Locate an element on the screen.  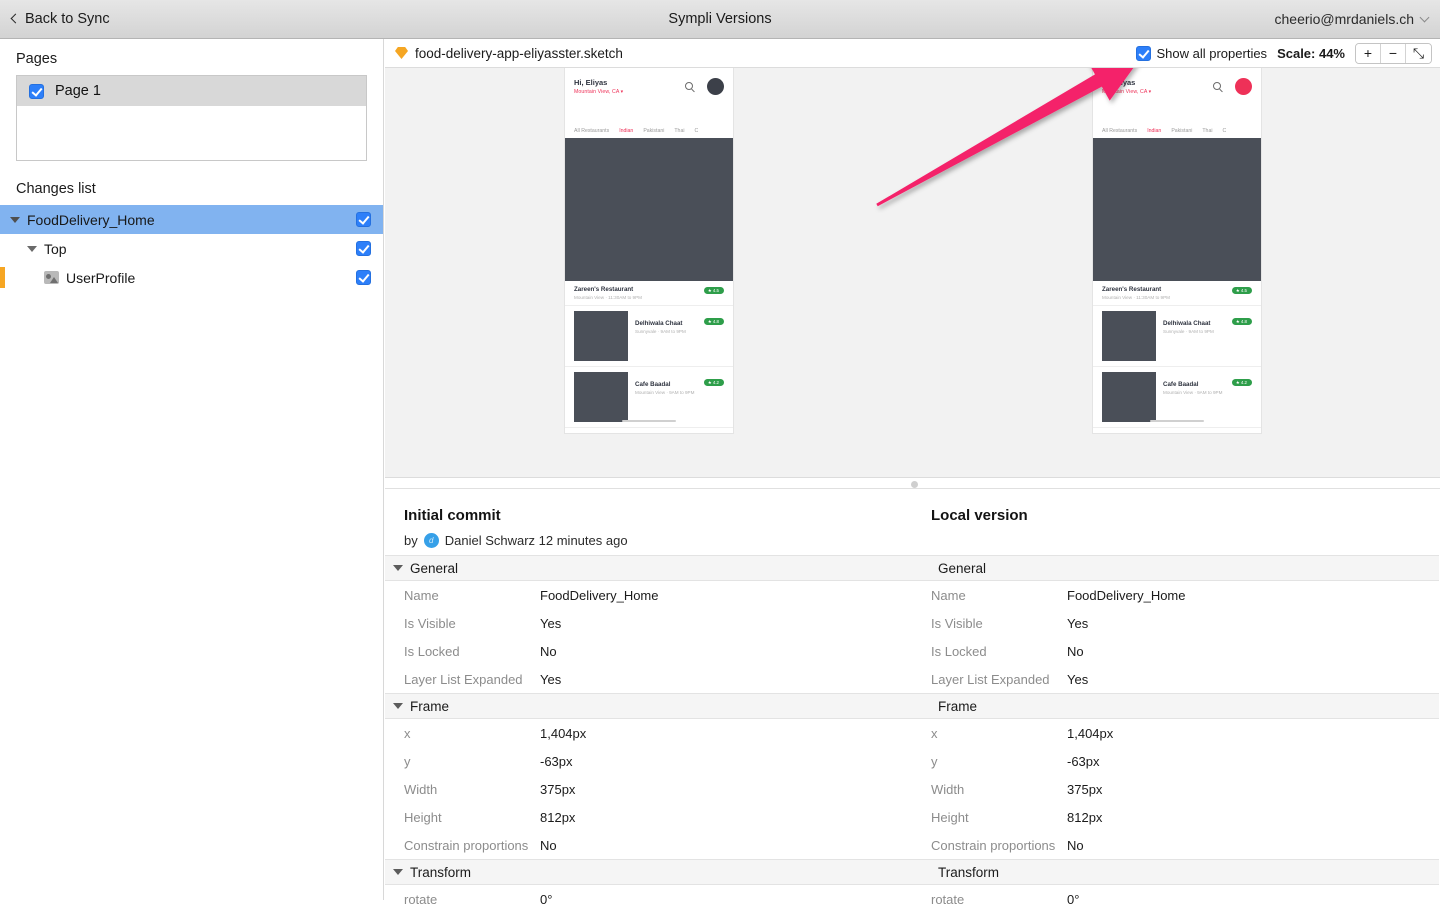
restaurant-thumbnail is located at coordinates (601, 397).